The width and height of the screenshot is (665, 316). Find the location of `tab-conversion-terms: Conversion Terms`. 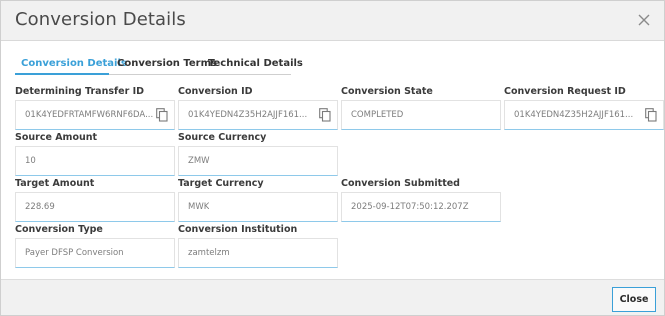

tab-conversion-terms: Conversion Terms is located at coordinates (167, 63).